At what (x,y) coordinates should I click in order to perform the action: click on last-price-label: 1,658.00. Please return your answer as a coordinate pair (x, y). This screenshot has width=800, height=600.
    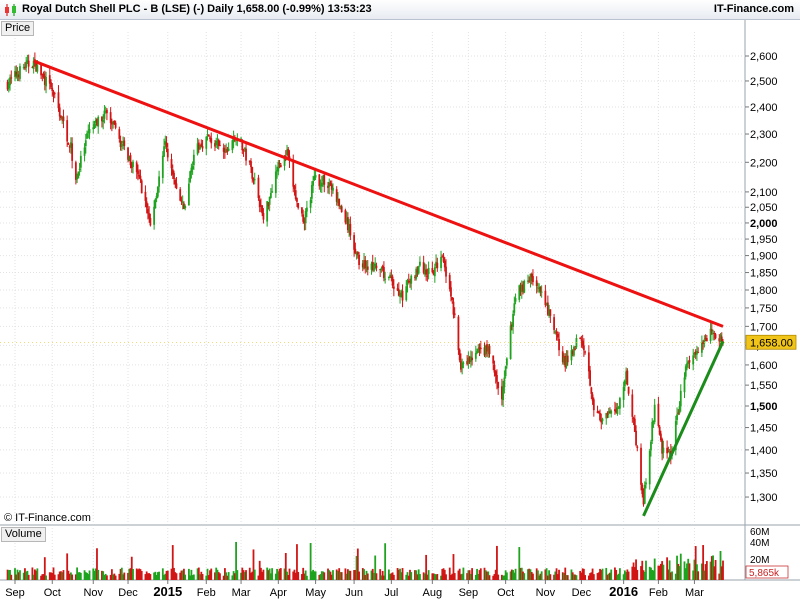
    Looking at the image, I should click on (771, 343).